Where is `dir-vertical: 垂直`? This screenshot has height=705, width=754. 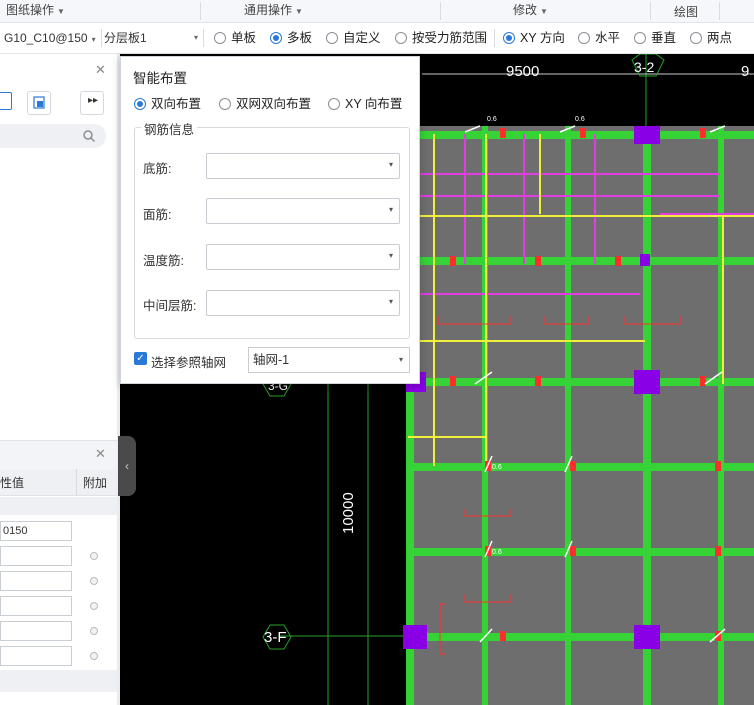 dir-vertical: 垂直 is located at coordinates (655, 38).